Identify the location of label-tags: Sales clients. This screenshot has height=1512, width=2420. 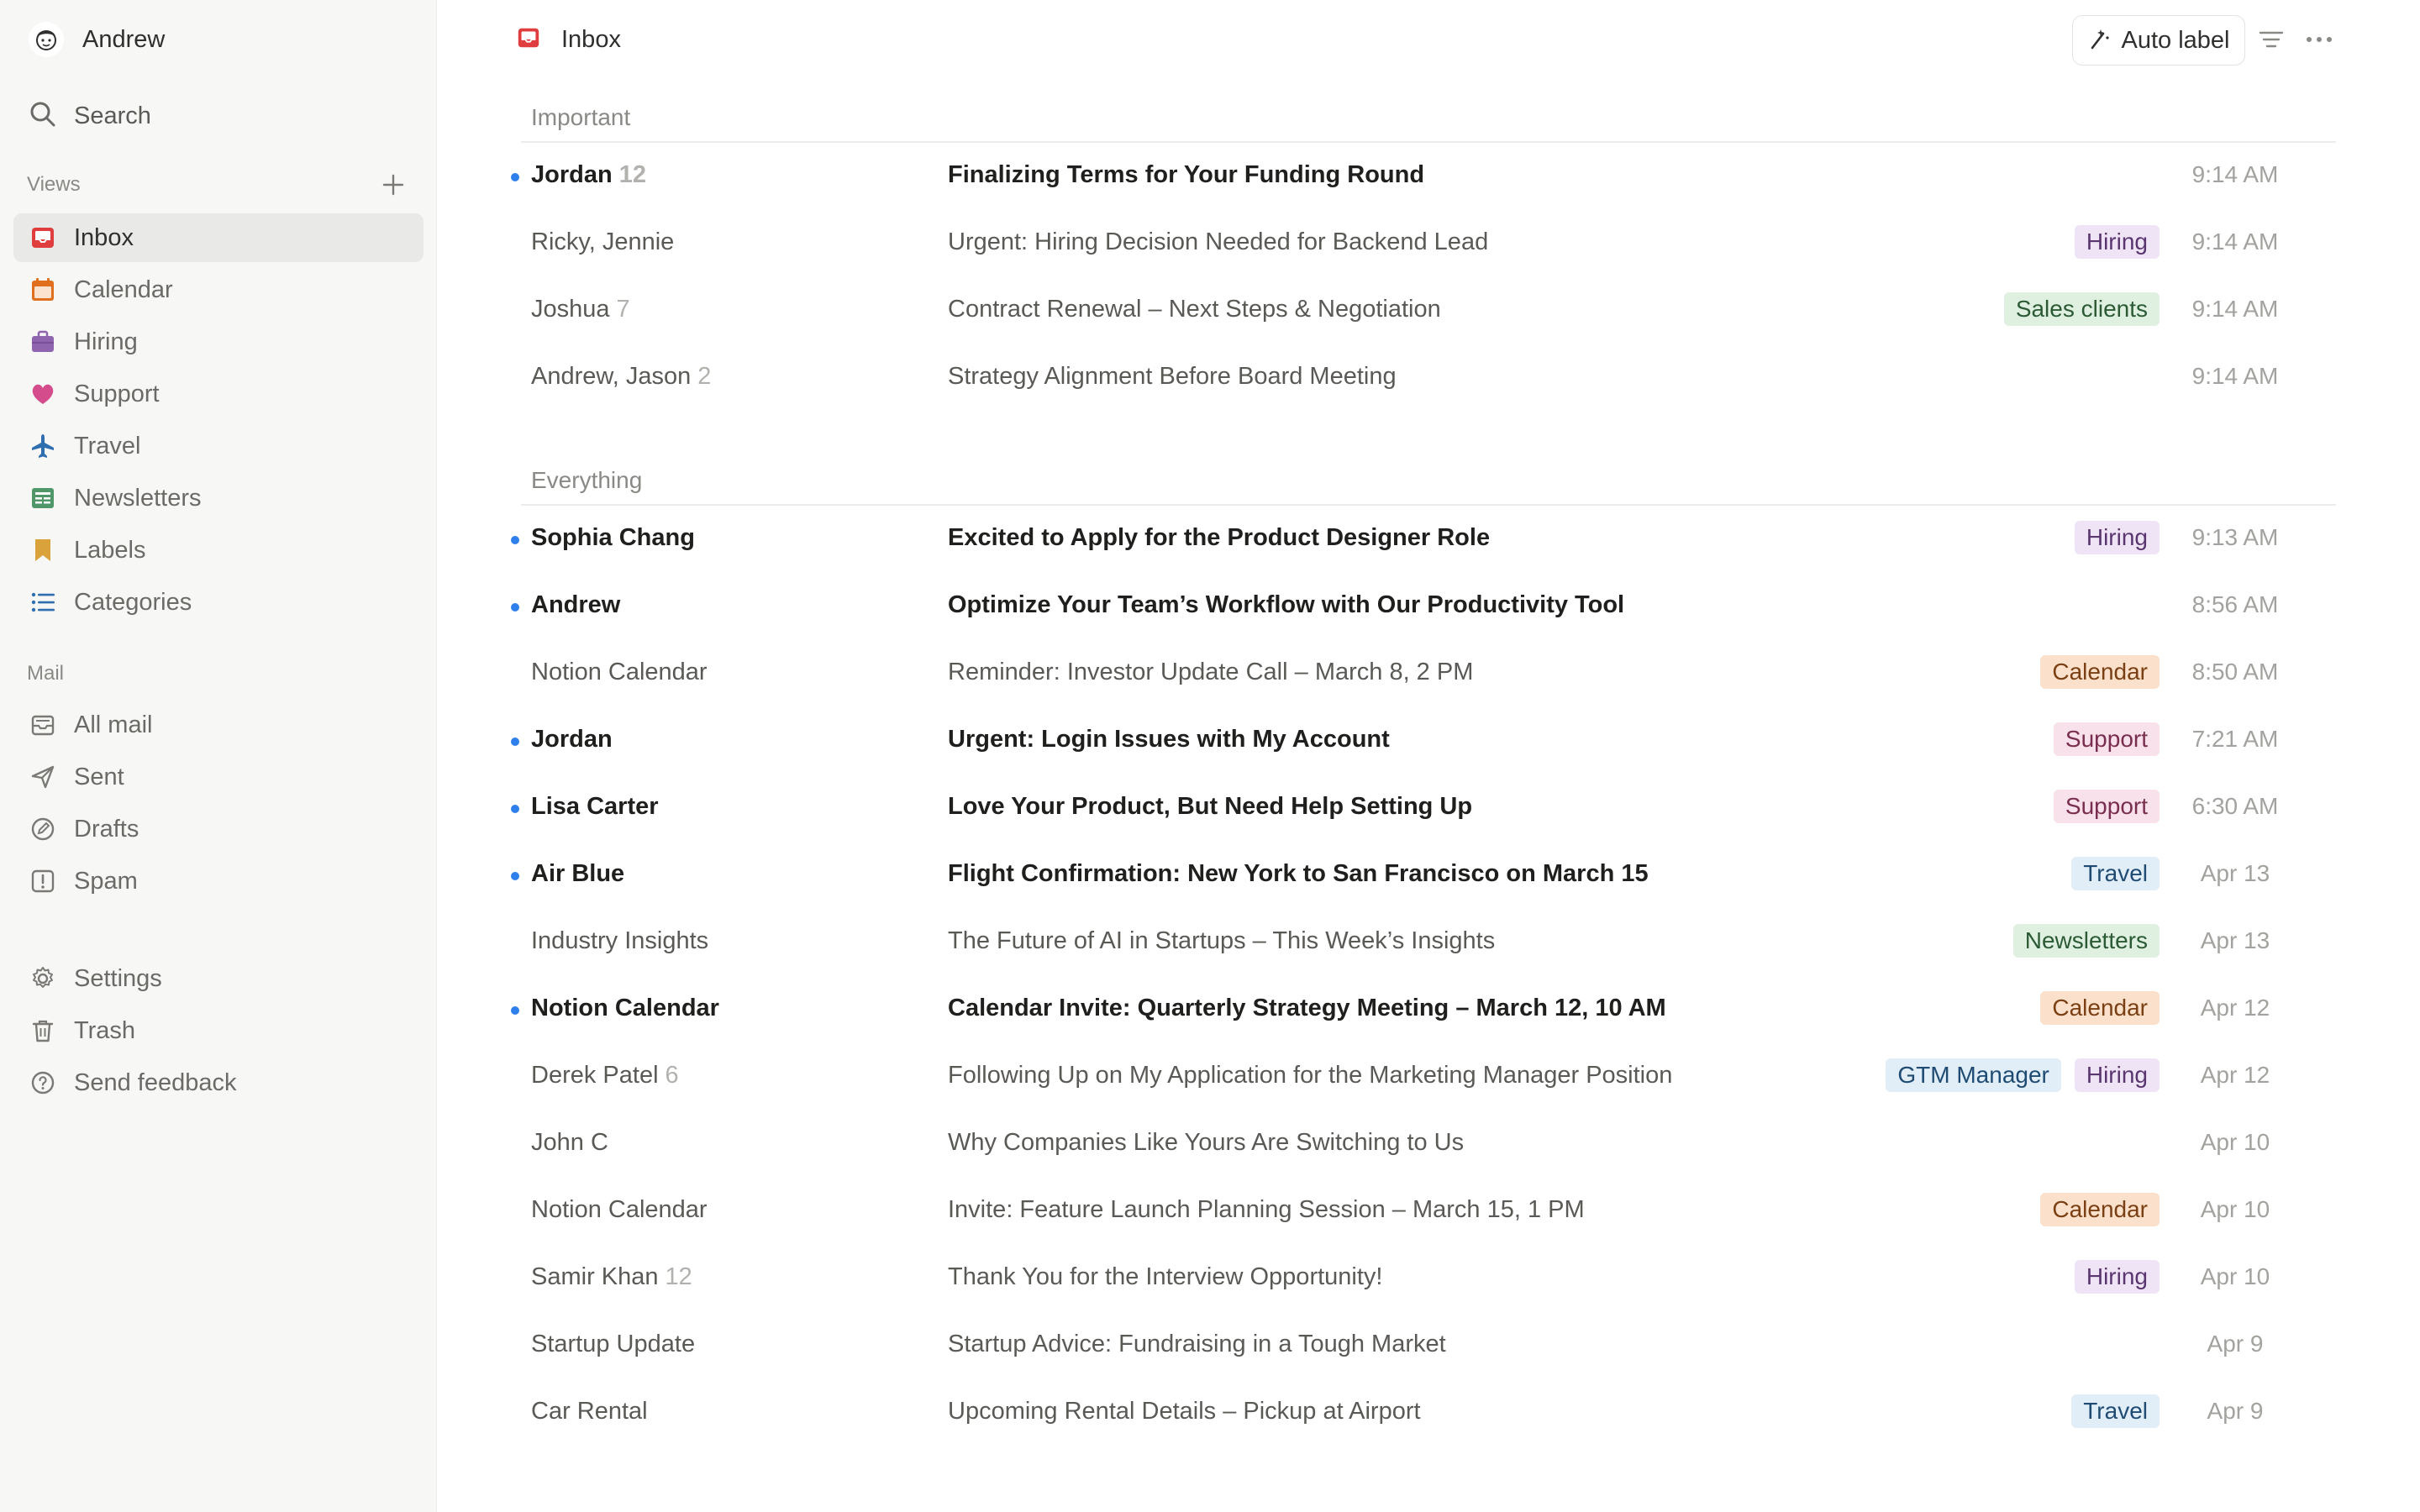
(2082, 309).